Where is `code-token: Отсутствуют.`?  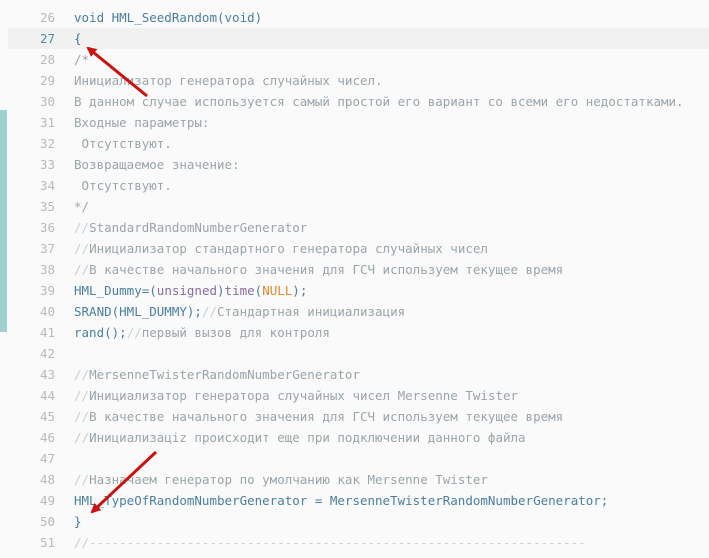 code-token: Отсутствуют. is located at coordinates (123, 185).